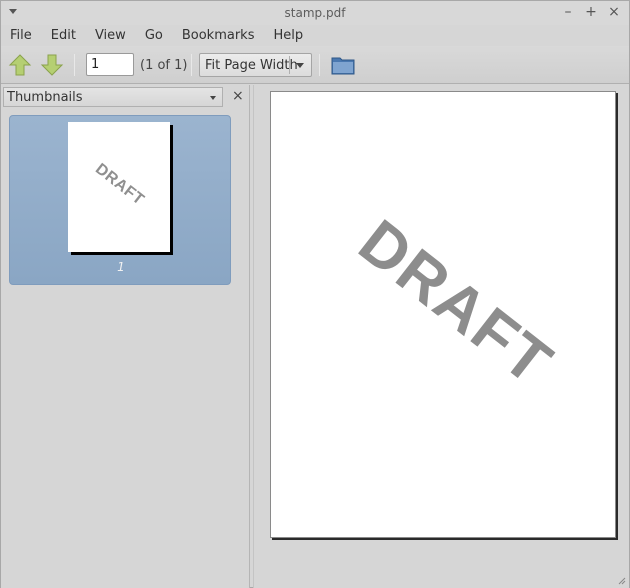 The image size is (630, 588). I want to click on go-up-icon, so click(20, 65).